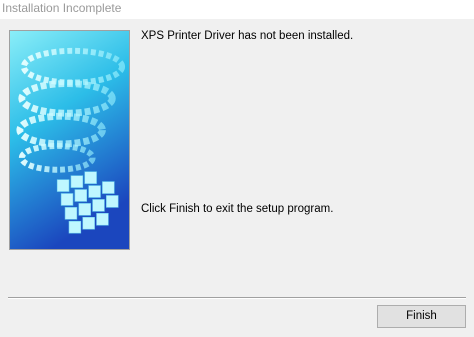  What do you see at coordinates (237, 209) in the screenshot?
I see `instruction-message: Click Finish to exit the setup program.` at bounding box center [237, 209].